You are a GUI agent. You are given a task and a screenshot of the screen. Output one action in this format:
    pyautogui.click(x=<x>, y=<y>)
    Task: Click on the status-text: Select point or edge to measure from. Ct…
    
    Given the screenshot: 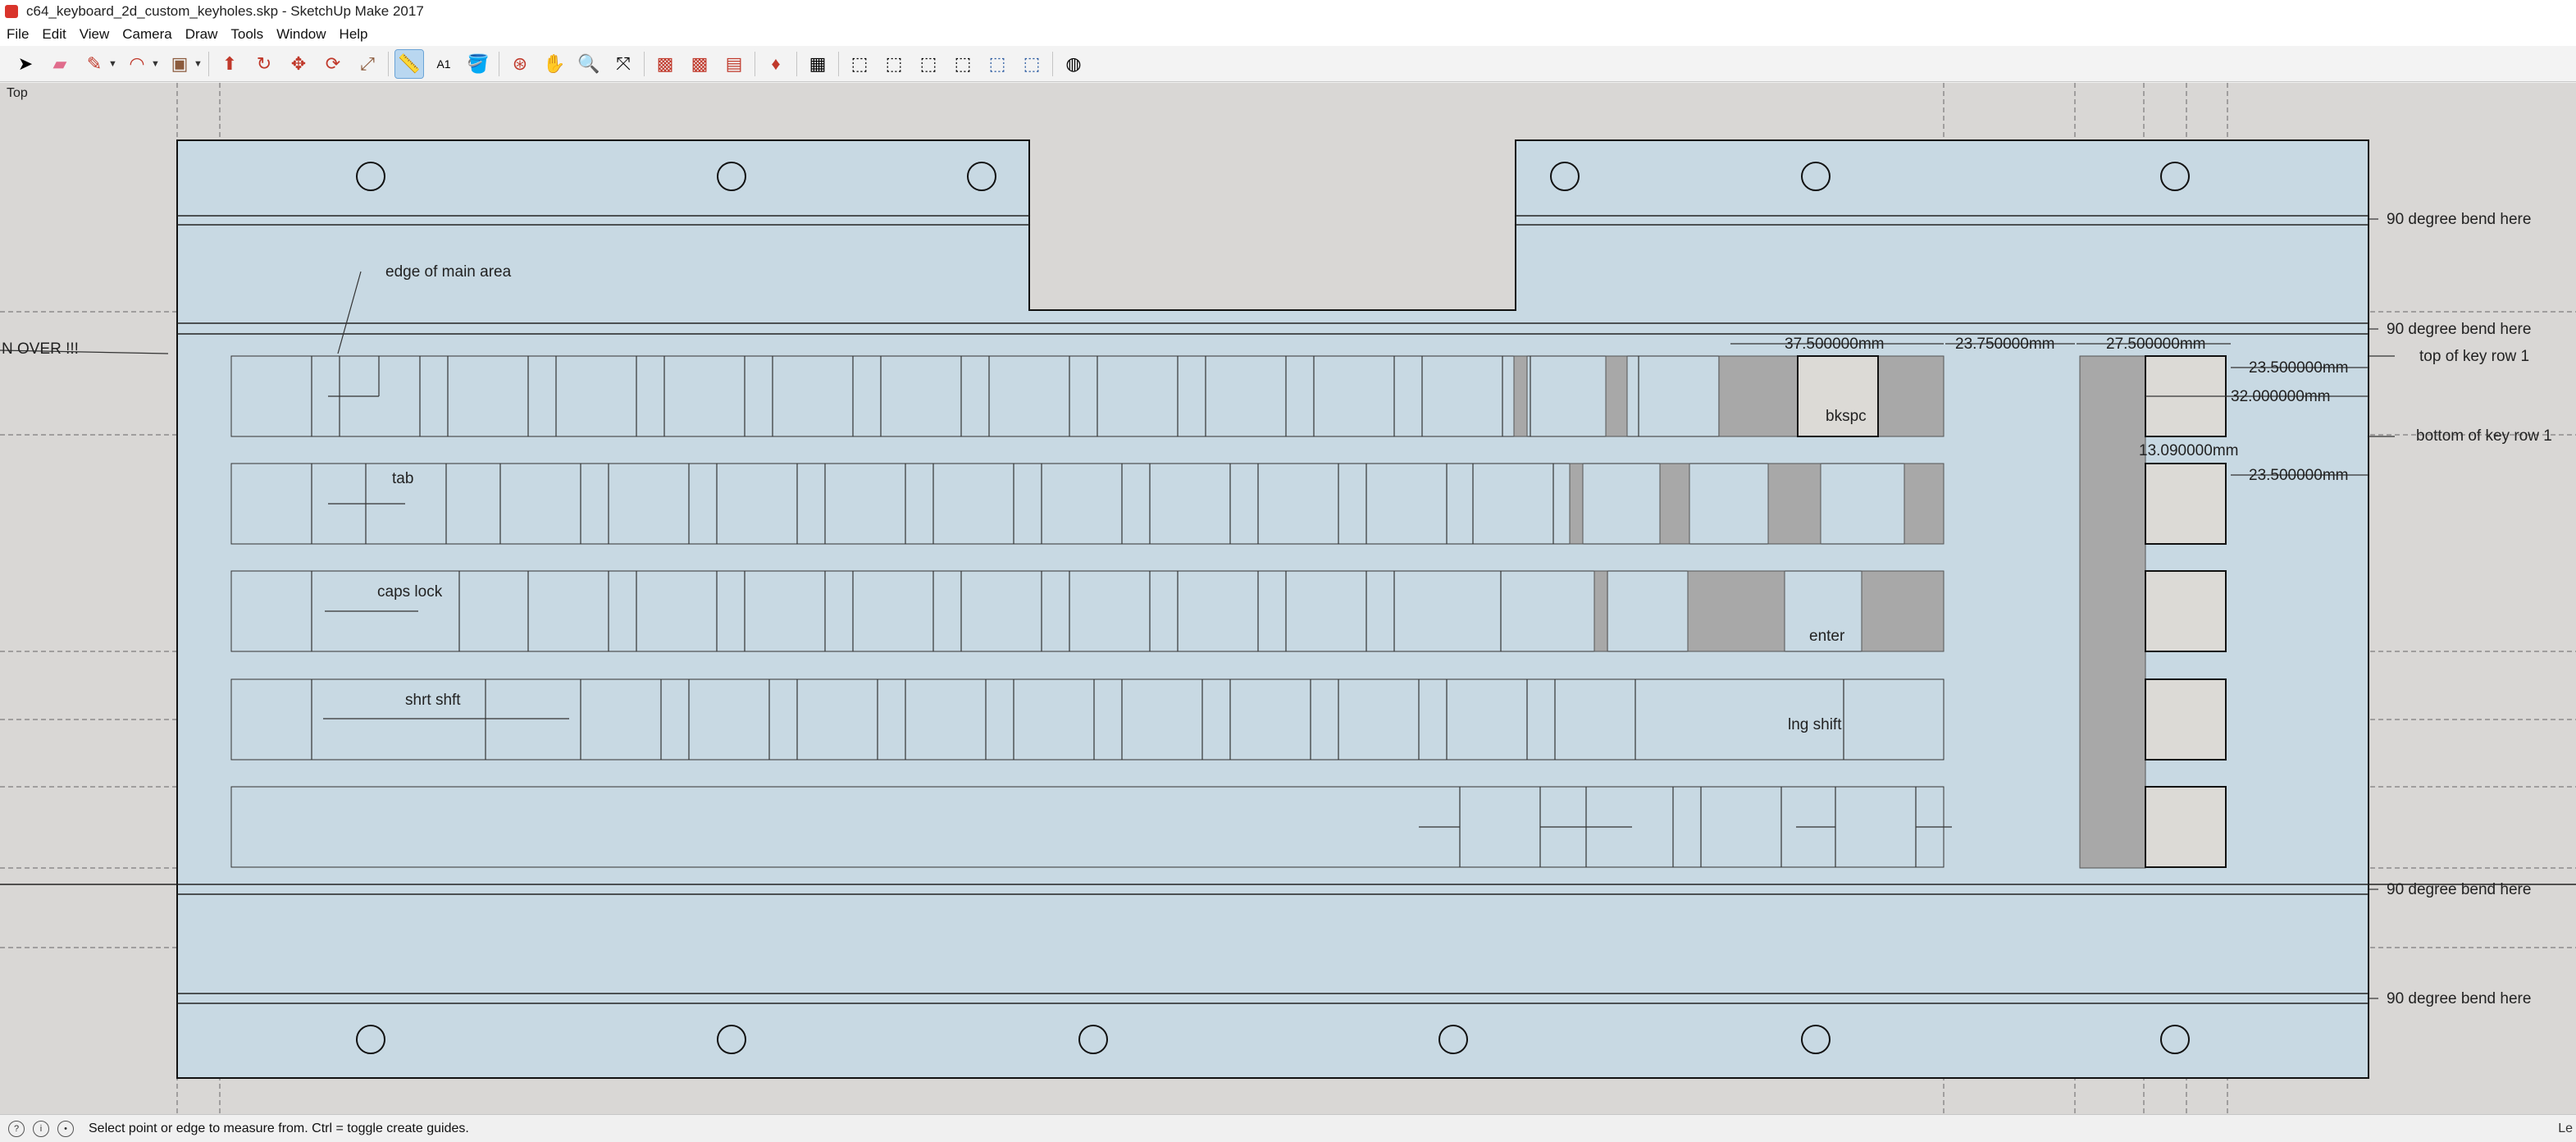 What is the action you would take?
    pyautogui.click(x=279, y=1128)
    